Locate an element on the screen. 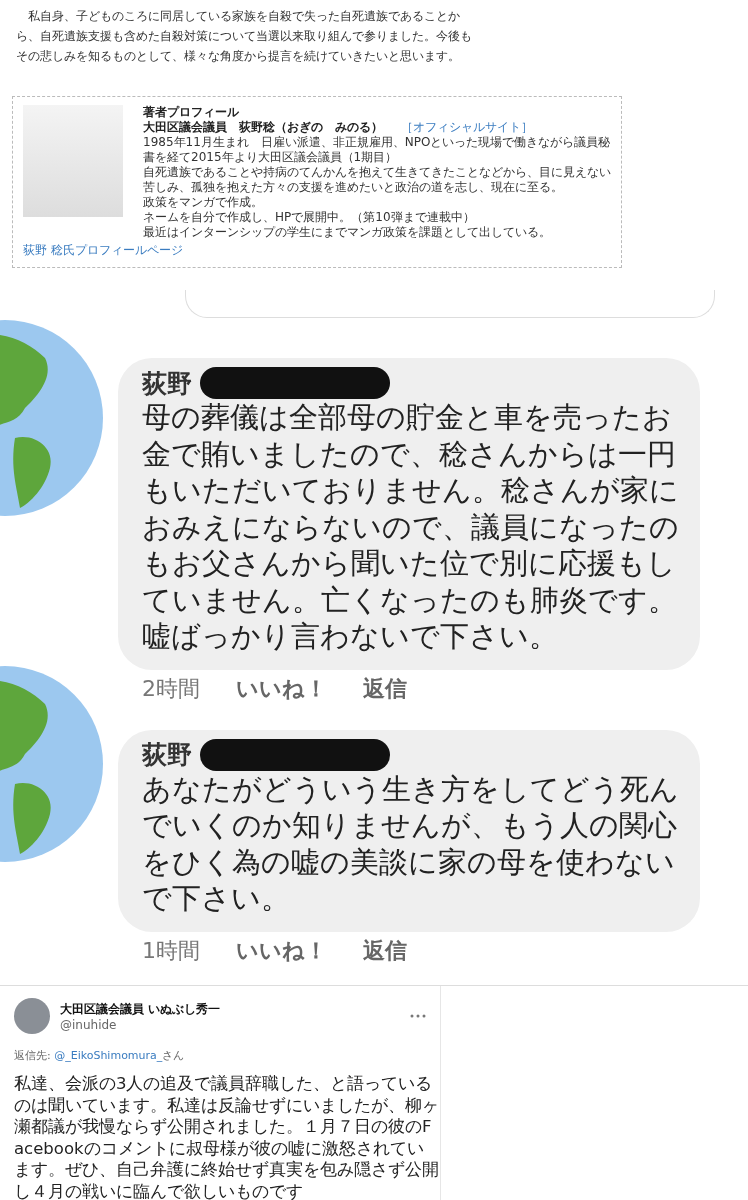 The width and height of the screenshot is (748, 1200). profile-heading: 著者プロフィール is located at coordinates (191, 112).